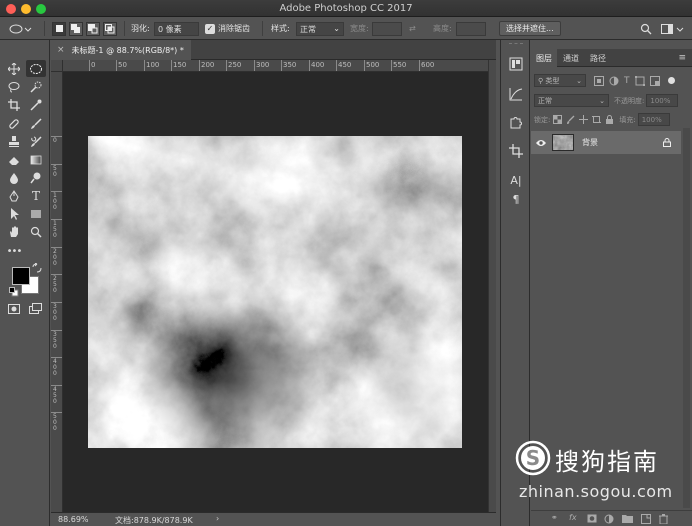  Describe the element at coordinates (682, 58) in the screenshot. I see `panel-menu-icon: ≡` at that location.